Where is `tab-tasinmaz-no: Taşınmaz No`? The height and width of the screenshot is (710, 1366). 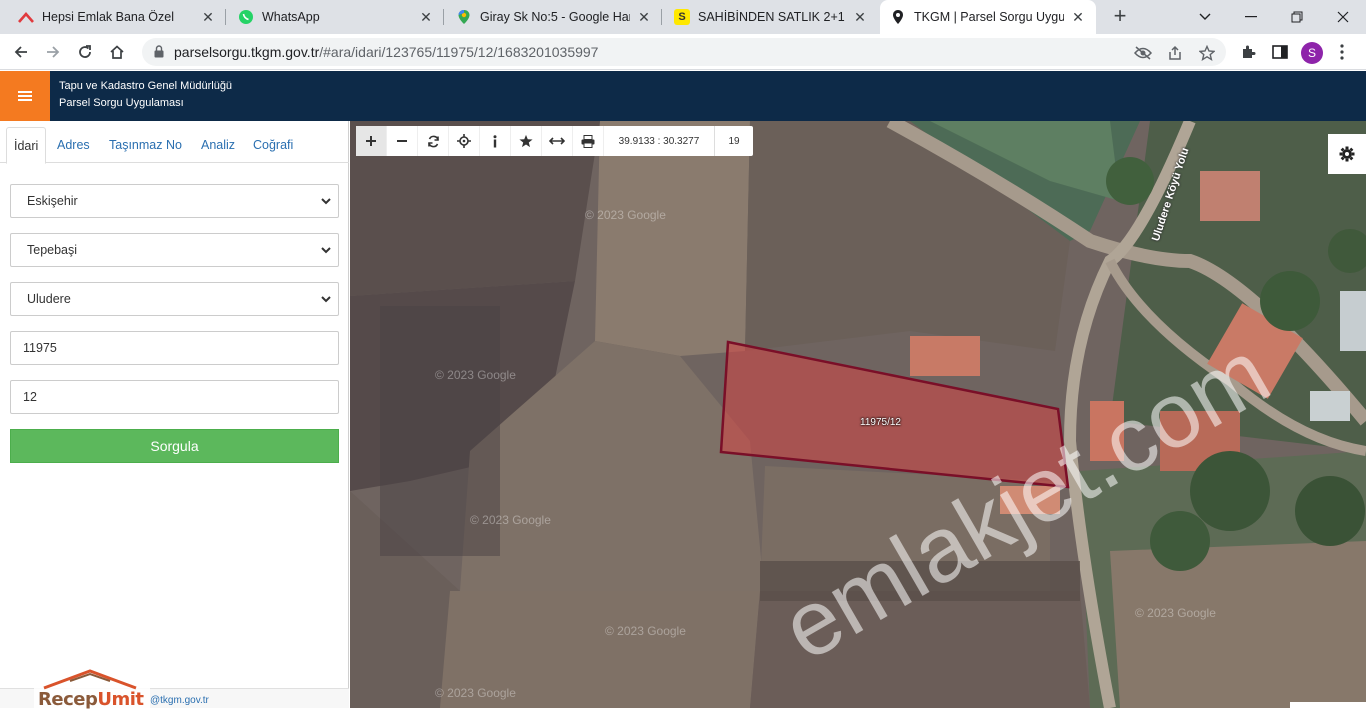
tab-tasinmaz-no: Taşınmaz No is located at coordinates (145, 145).